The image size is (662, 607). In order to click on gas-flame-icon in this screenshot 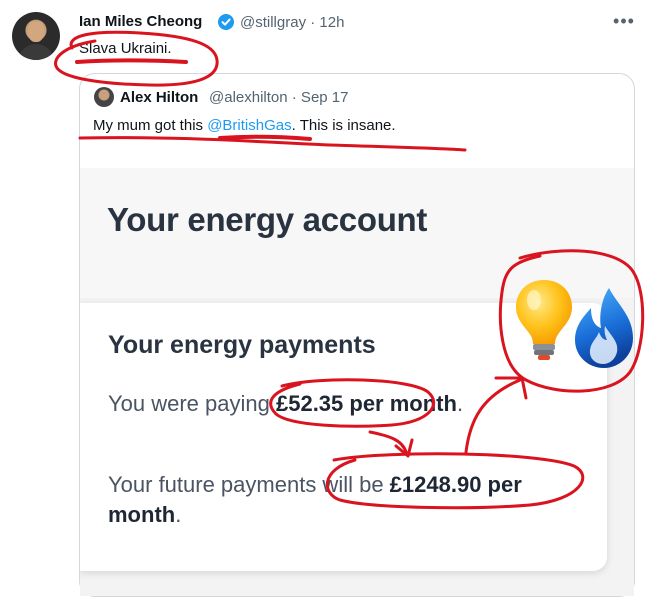, I will do `click(604, 328)`.